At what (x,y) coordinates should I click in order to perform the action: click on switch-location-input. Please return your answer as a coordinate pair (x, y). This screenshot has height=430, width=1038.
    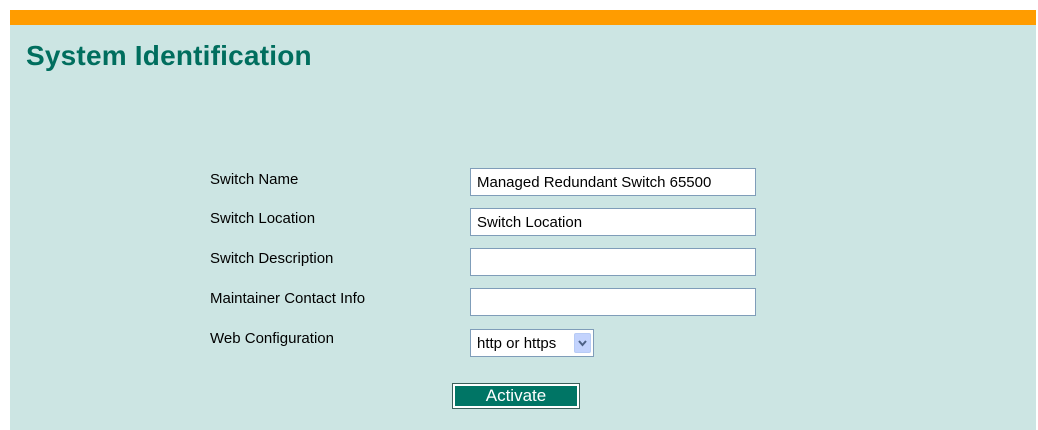
    Looking at the image, I should click on (613, 222).